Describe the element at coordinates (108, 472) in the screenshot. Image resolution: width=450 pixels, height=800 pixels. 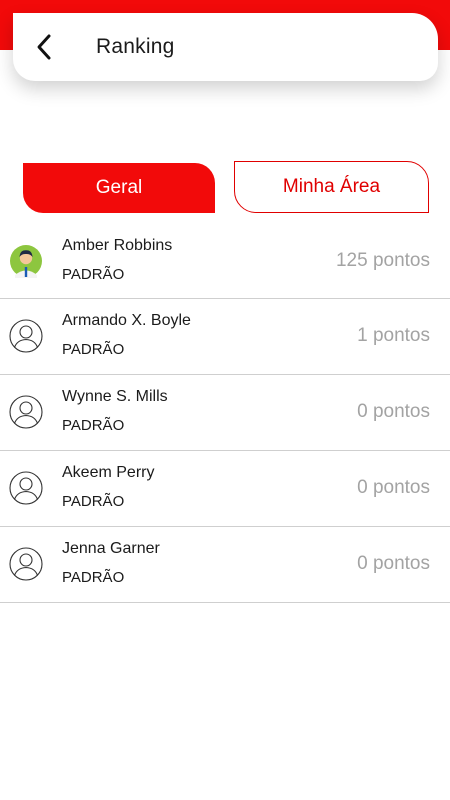
I see `user-name: Akeem Perry` at that location.